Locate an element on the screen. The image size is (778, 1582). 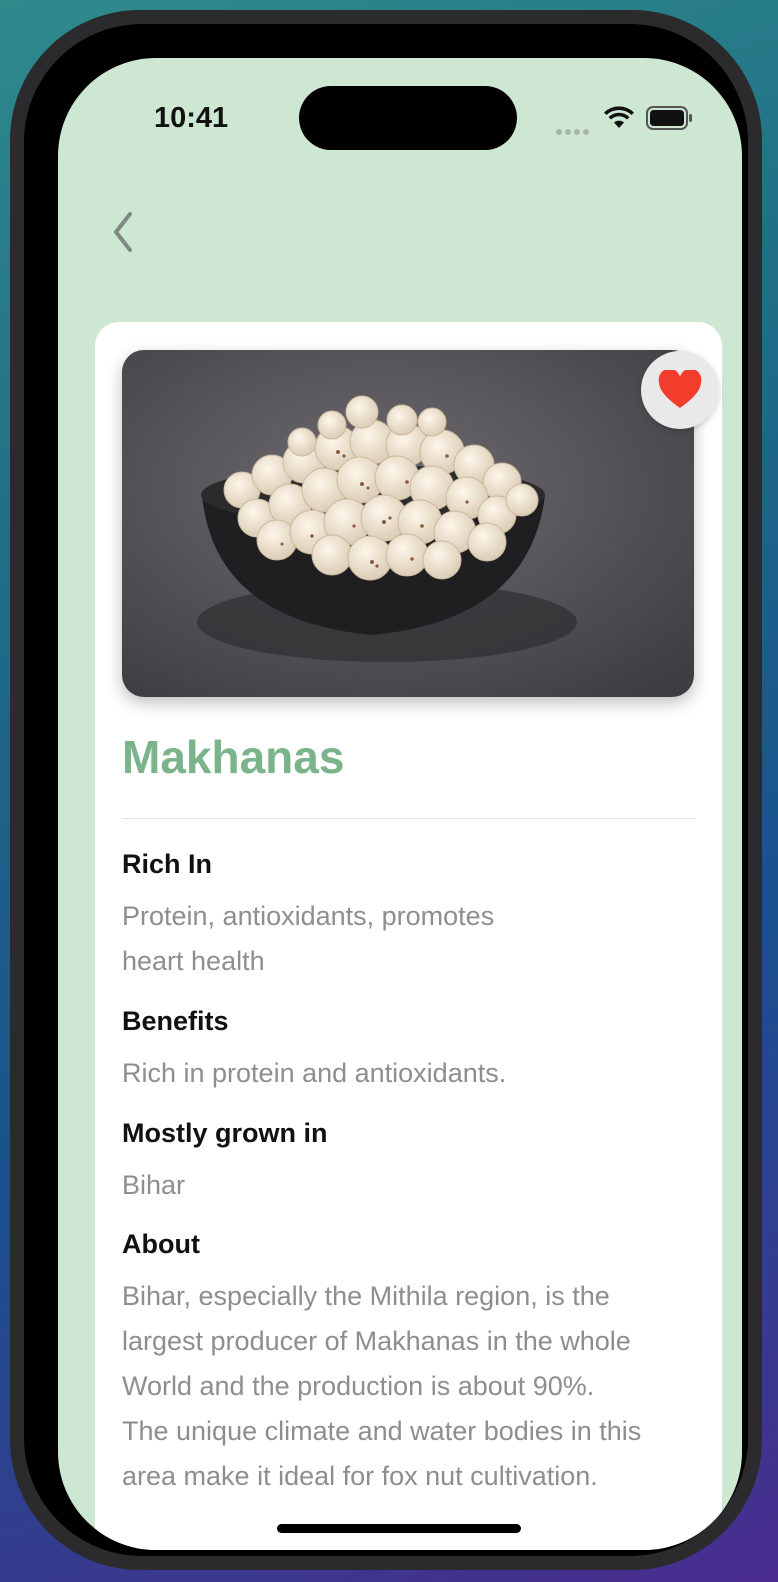
heart-icon is located at coordinates (680, 389).